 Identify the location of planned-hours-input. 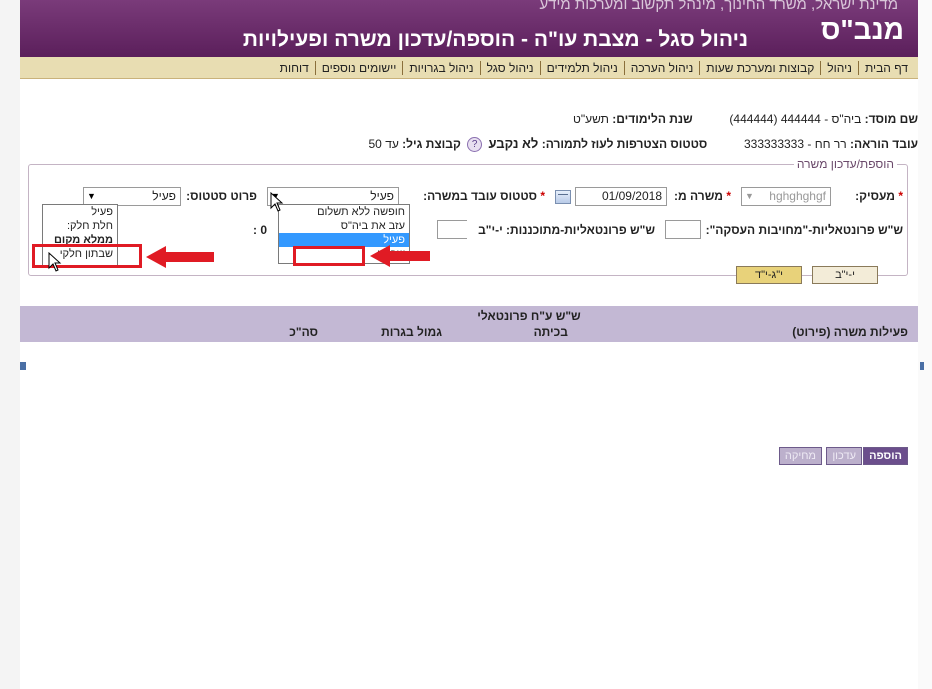
(452, 229).